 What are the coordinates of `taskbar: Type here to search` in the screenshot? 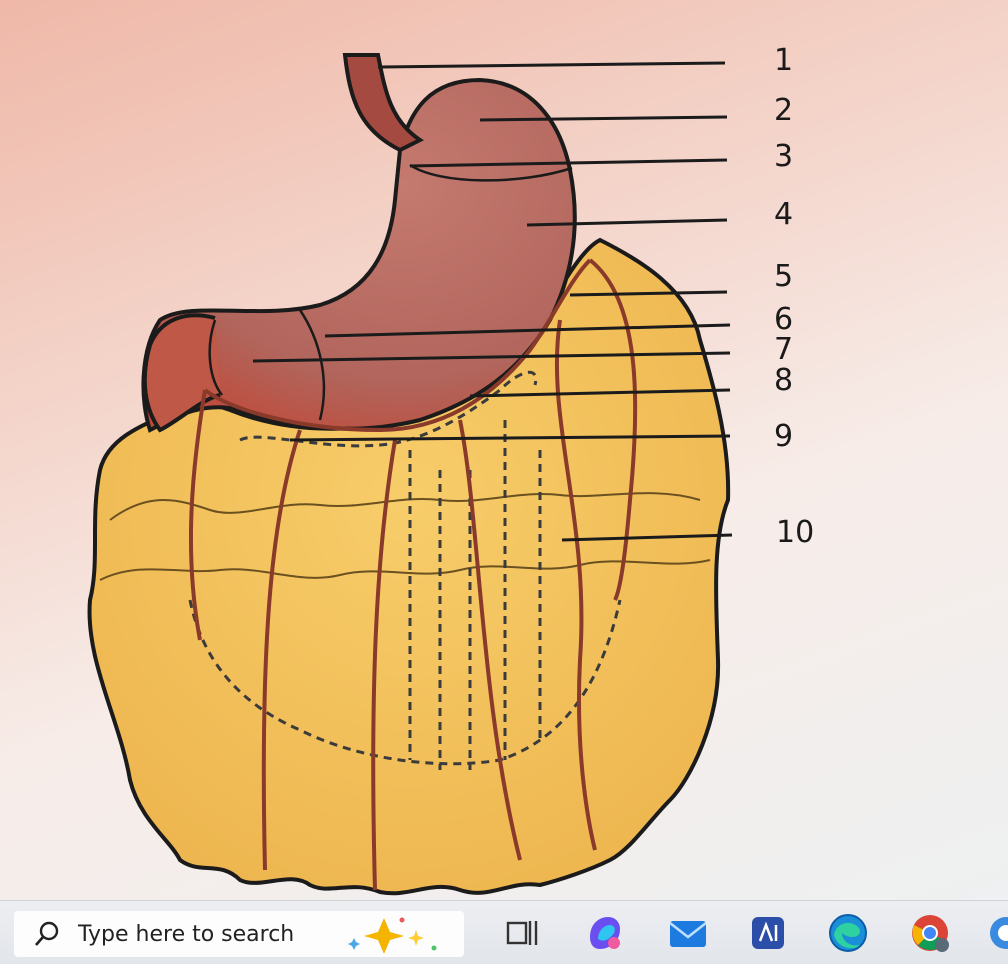 It's located at (504, 932).